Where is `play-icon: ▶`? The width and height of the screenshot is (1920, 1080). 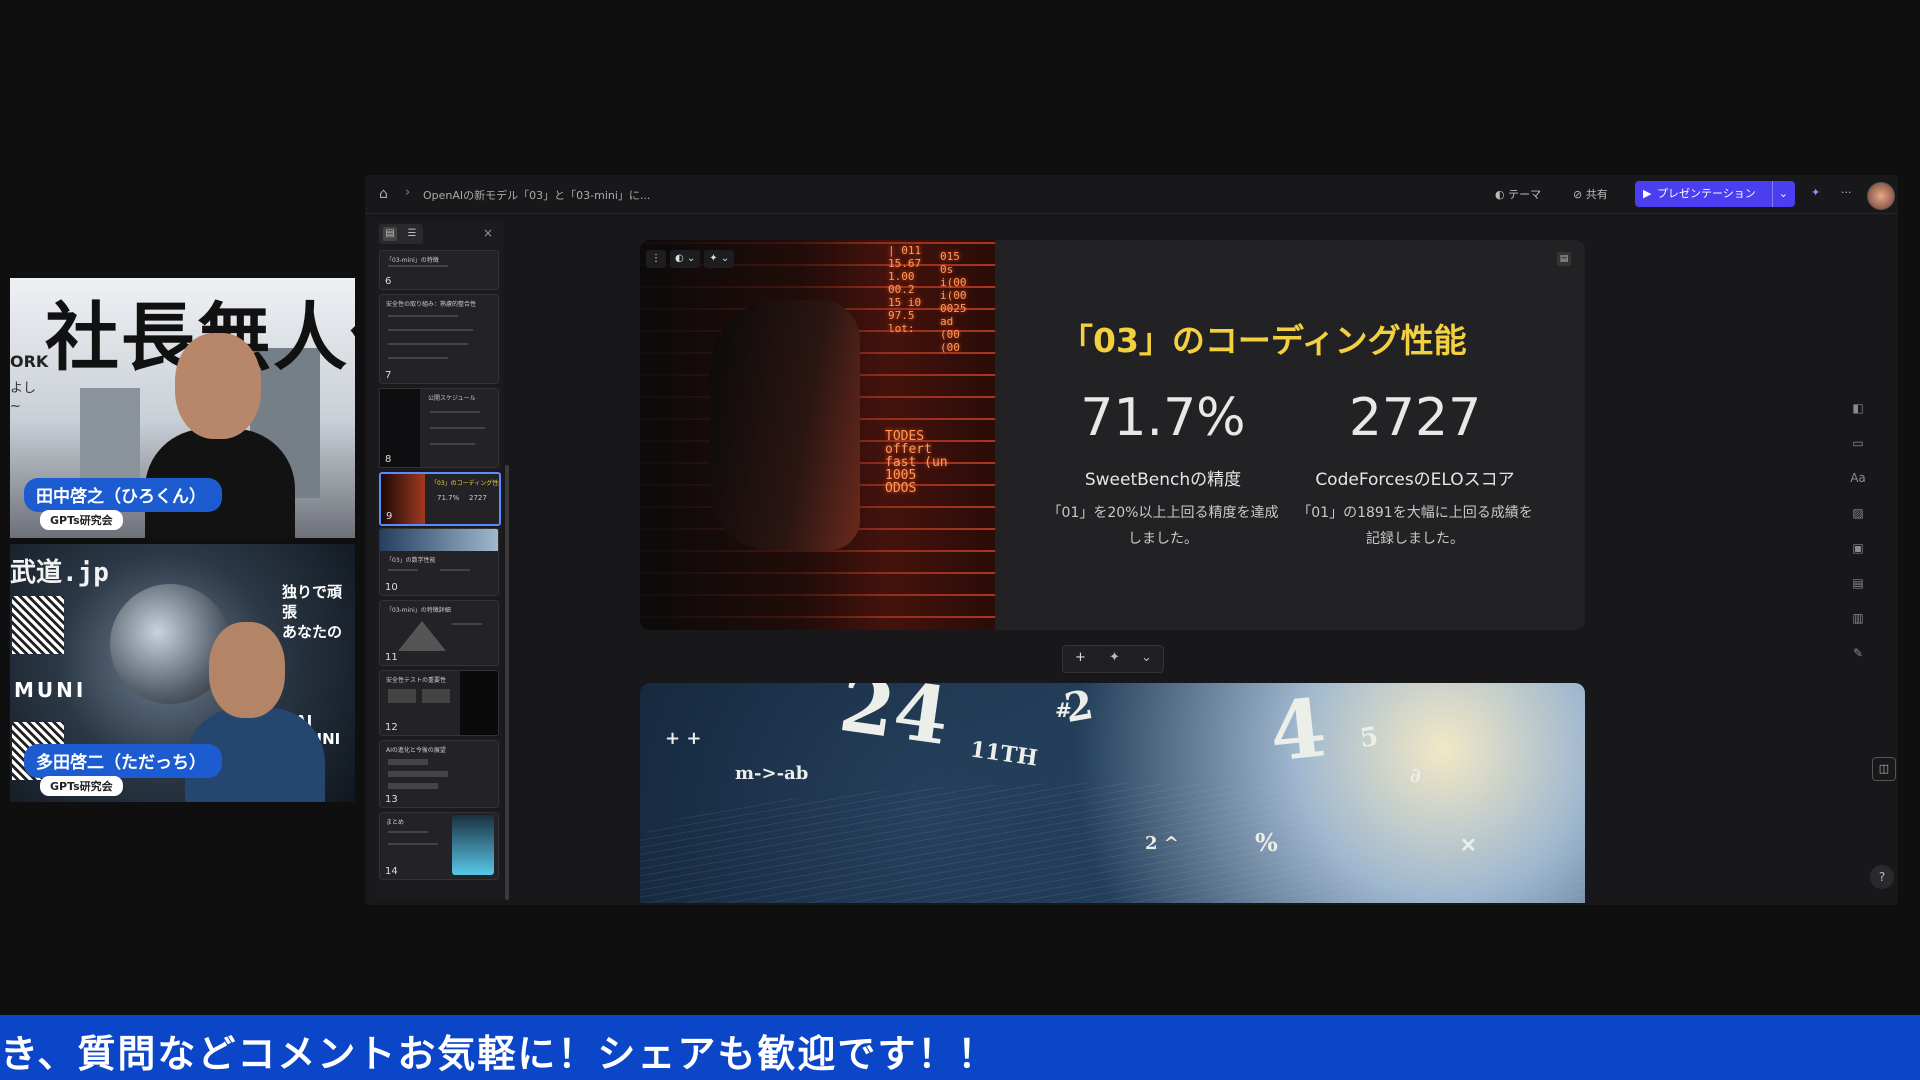 play-icon: ▶ is located at coordinates (1647, 193).